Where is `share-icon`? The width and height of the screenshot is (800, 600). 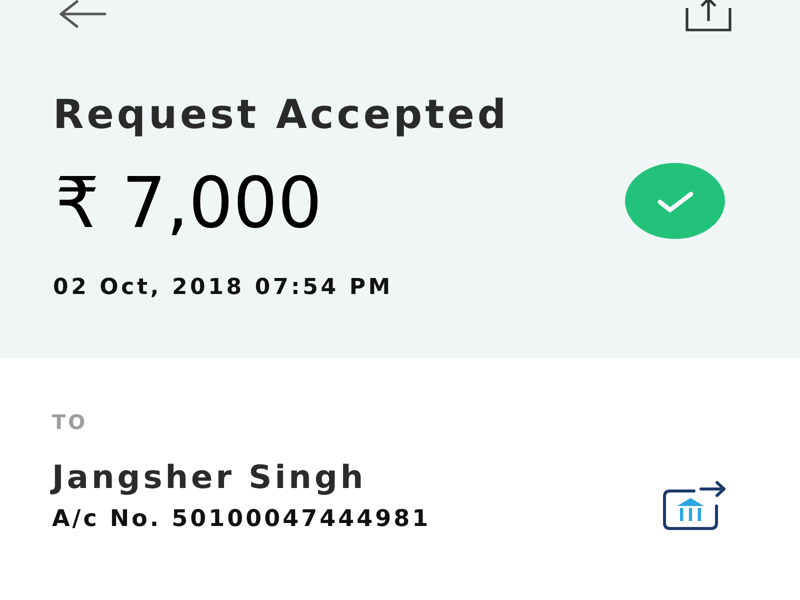 share-icon is located at coordinates (708, 16).